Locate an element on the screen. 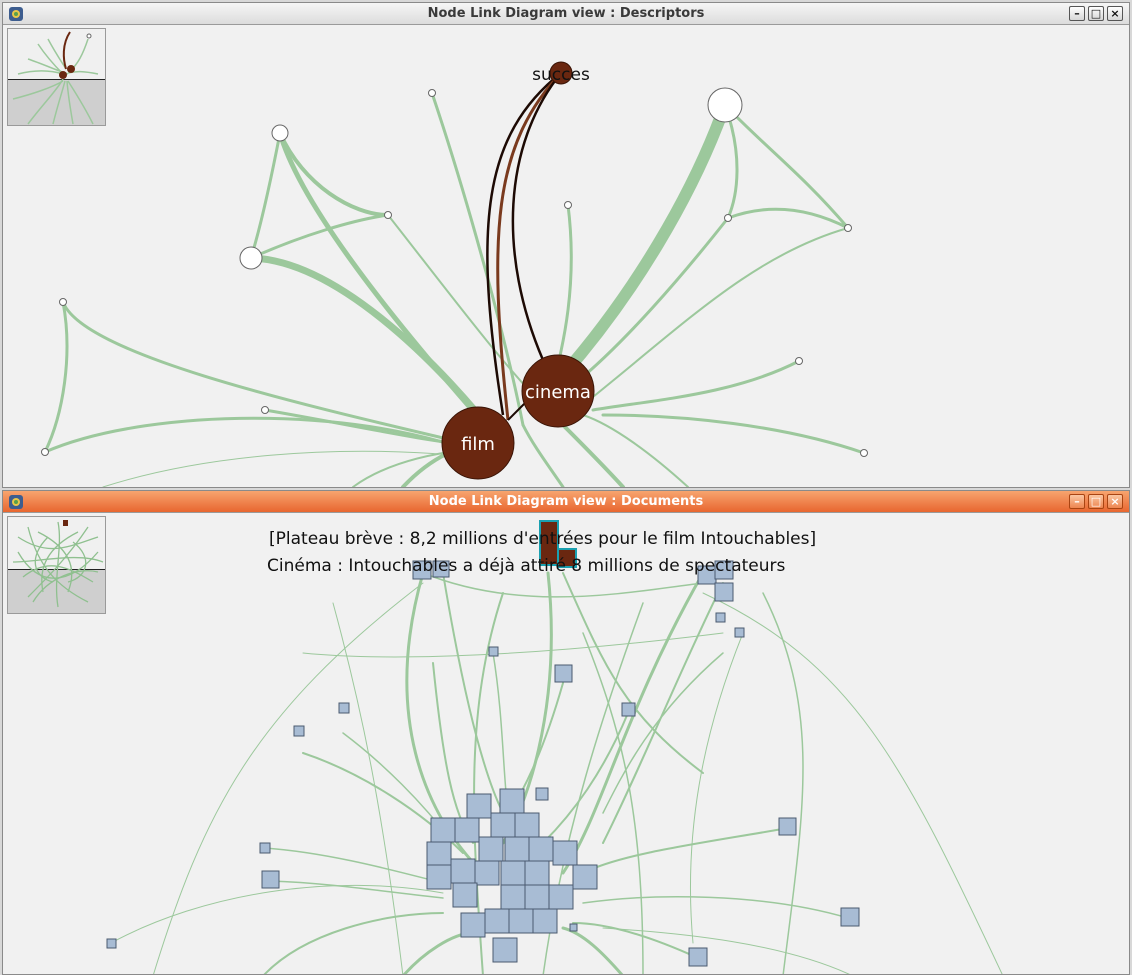  descriptors-window-title: Node Link Diagram view : Descriptors is located at coordinates (566, 13).